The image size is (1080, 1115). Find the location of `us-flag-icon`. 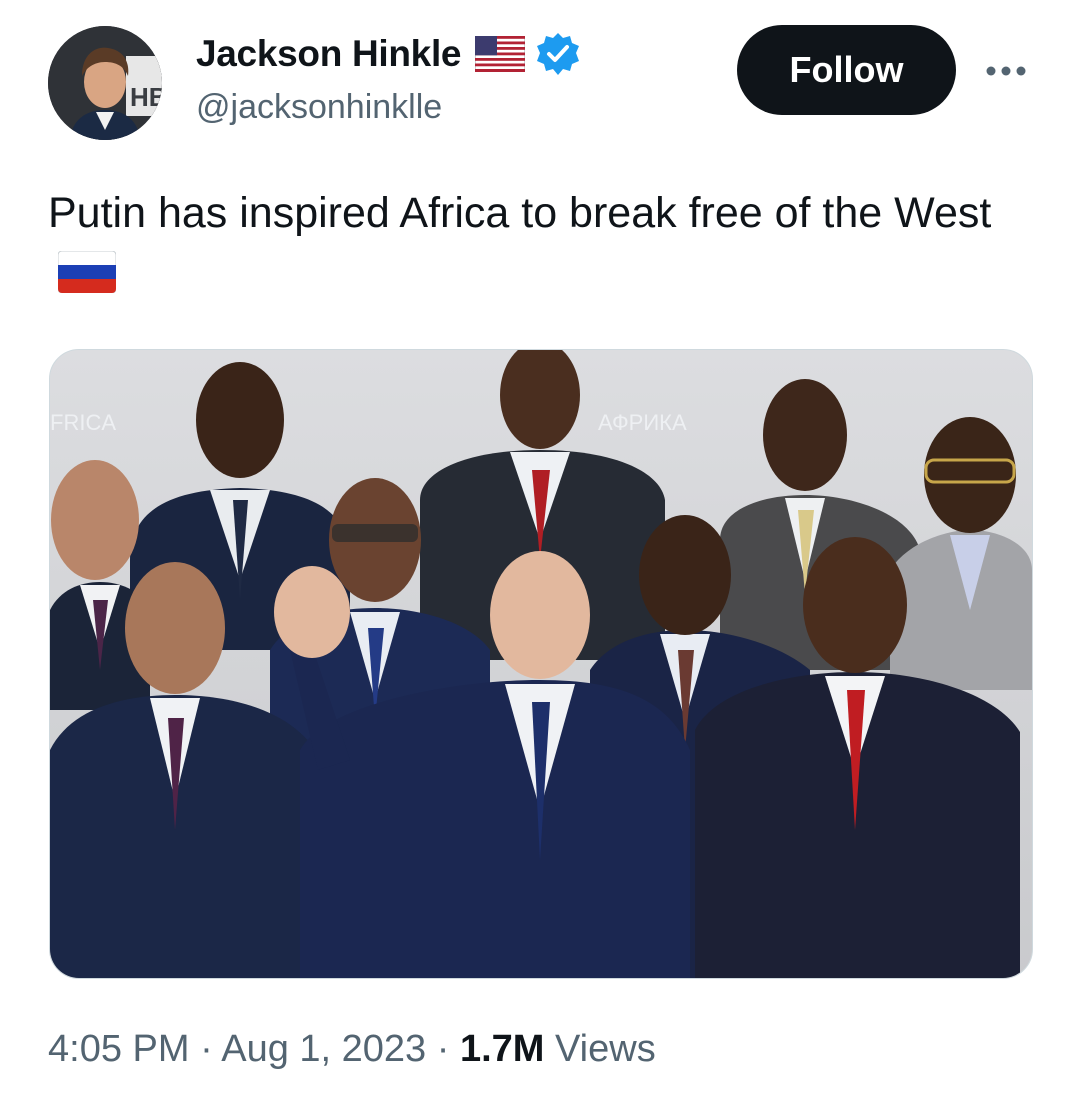

us-flag-icon is located at coordinates (500, 54).